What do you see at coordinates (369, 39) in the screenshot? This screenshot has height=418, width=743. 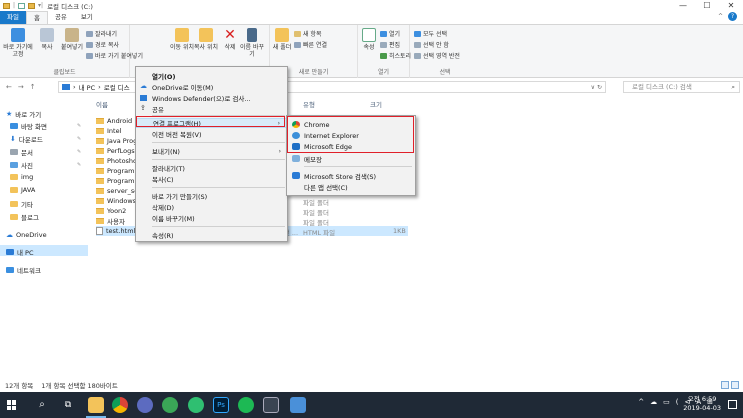 I see `properties-button: 속성` at bounding box center [369, 39].